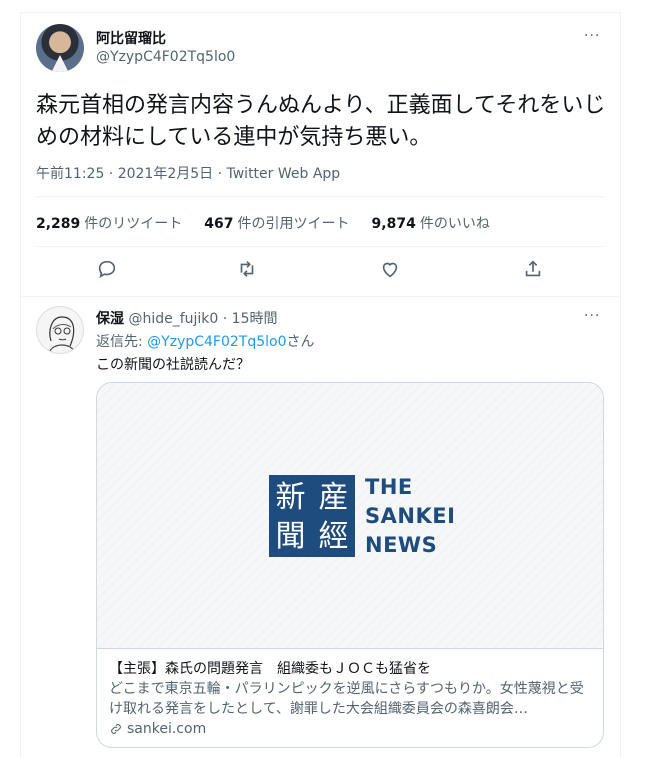 The width and height of the screenshot is (645, 757). I want to click on share-icon, so click(534, 270).